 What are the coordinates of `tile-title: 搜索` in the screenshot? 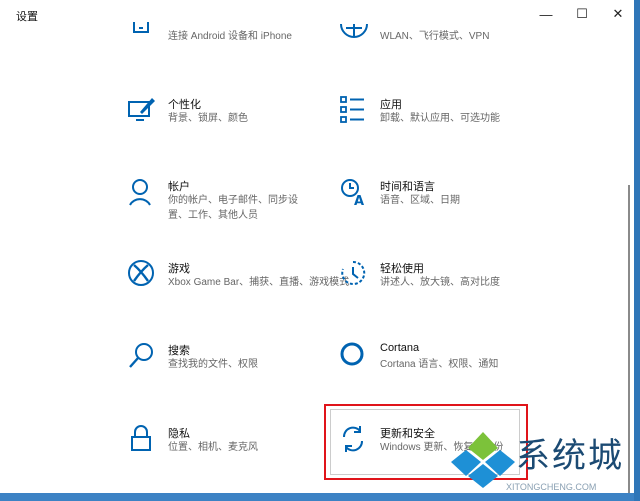 It's located at (179, 351).